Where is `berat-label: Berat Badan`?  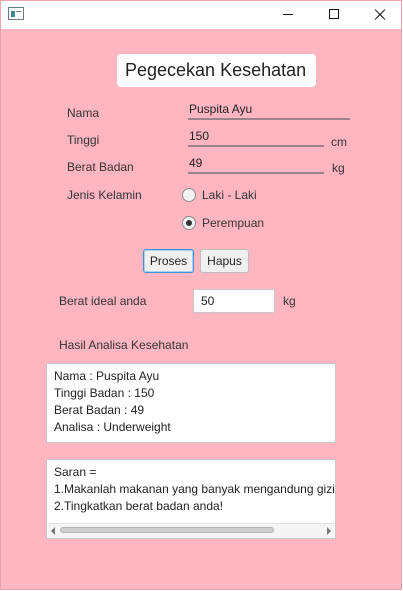 berat-label: Berat Badan is located at coordinates (100, 167).